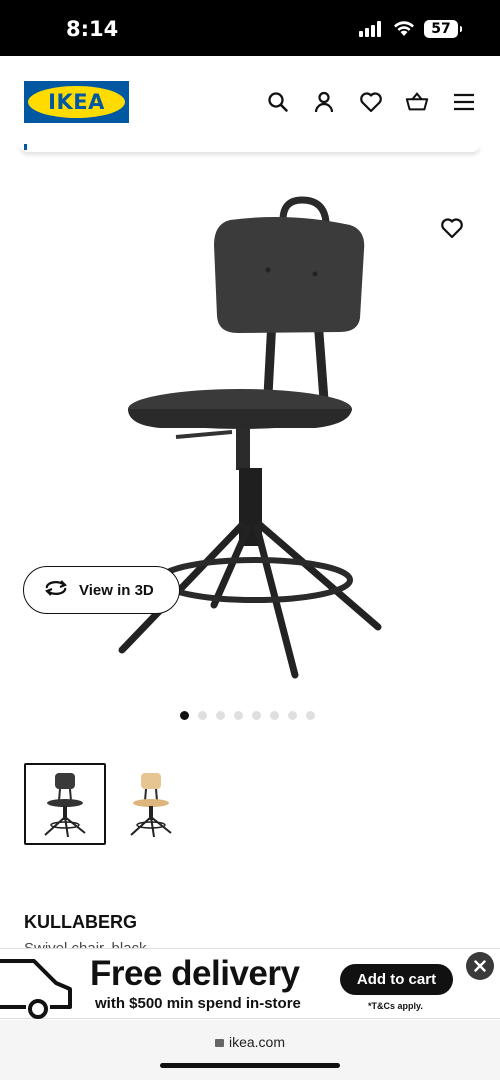 This screenshot has height=1080, width=500. I want to click on banner-subtitle: with $500 min spend in-store, so click(198, 1003).